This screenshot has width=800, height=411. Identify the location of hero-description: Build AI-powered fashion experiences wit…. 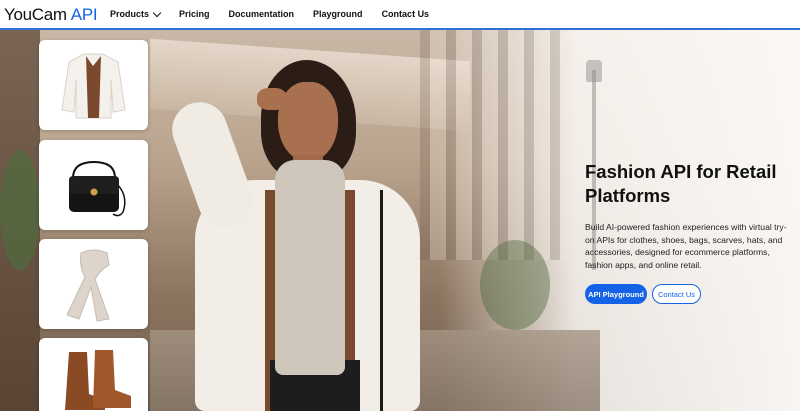
(686, 246).